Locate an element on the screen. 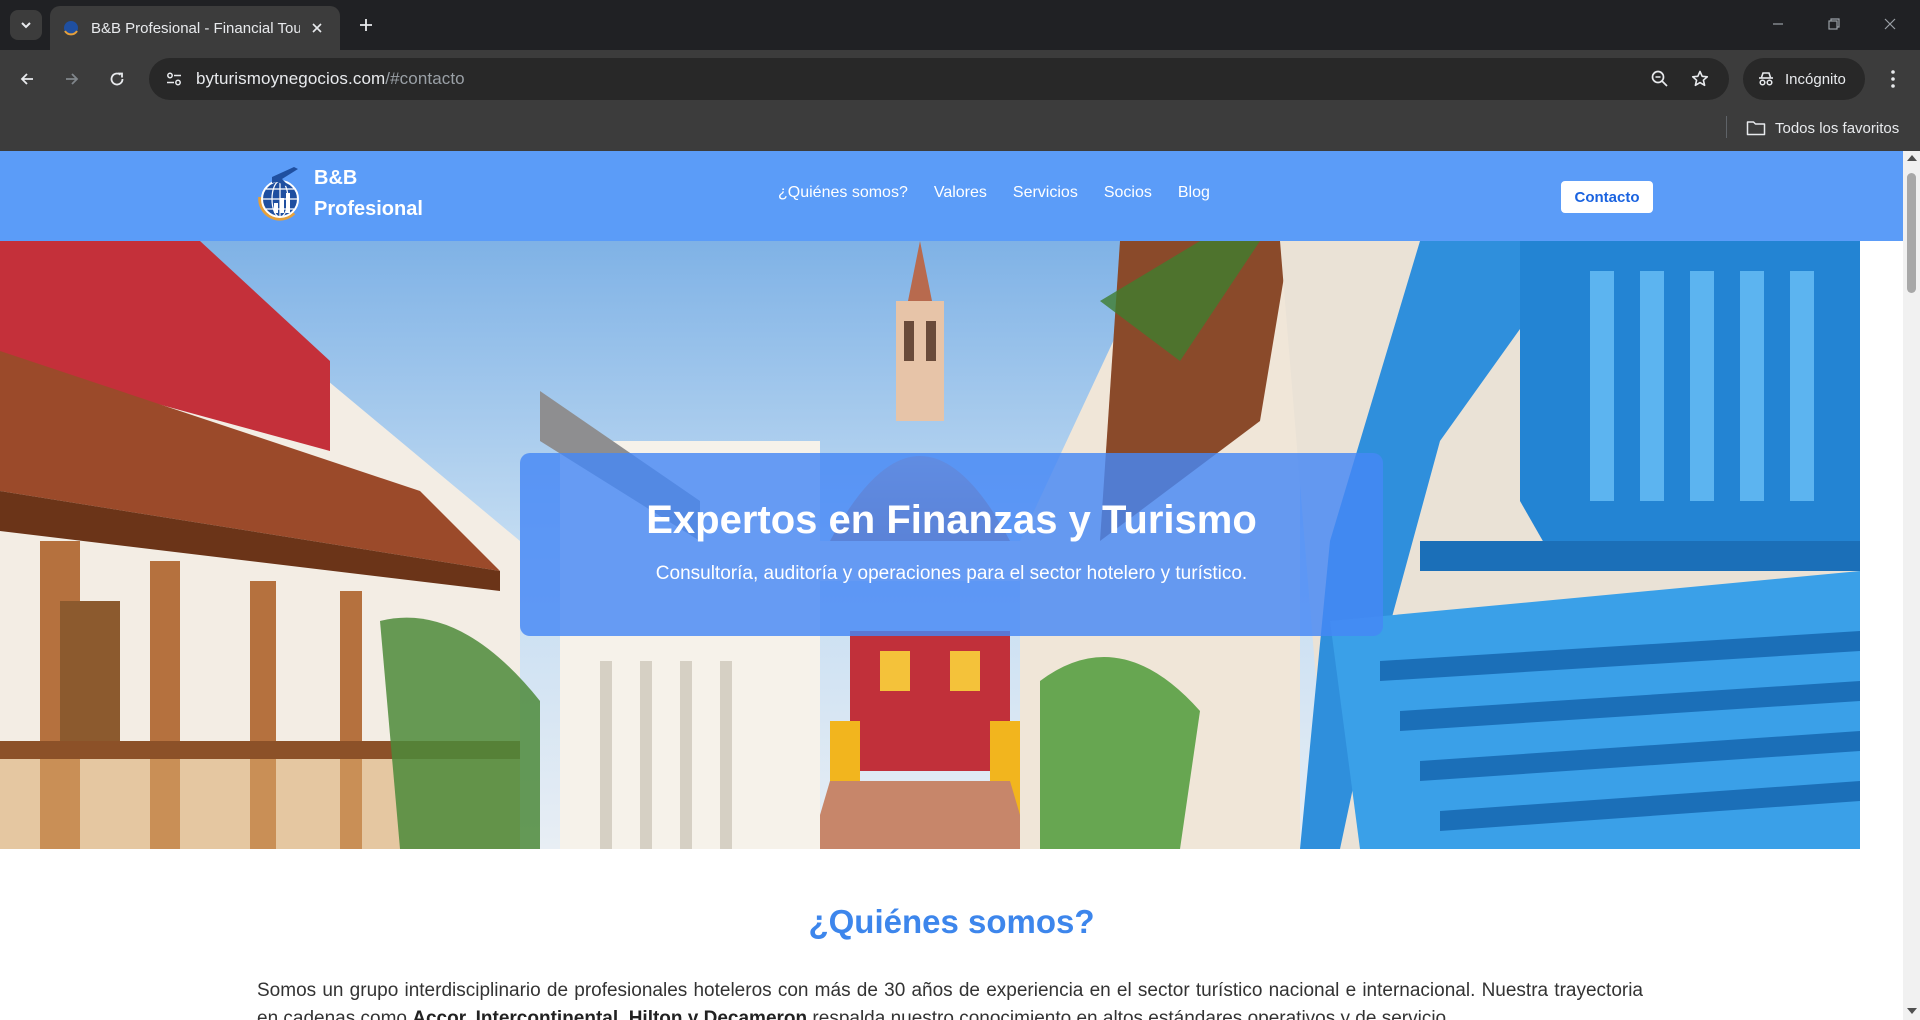  tab-title: B&B Profesional - Financial Tou is located at coordinates (195, 28).